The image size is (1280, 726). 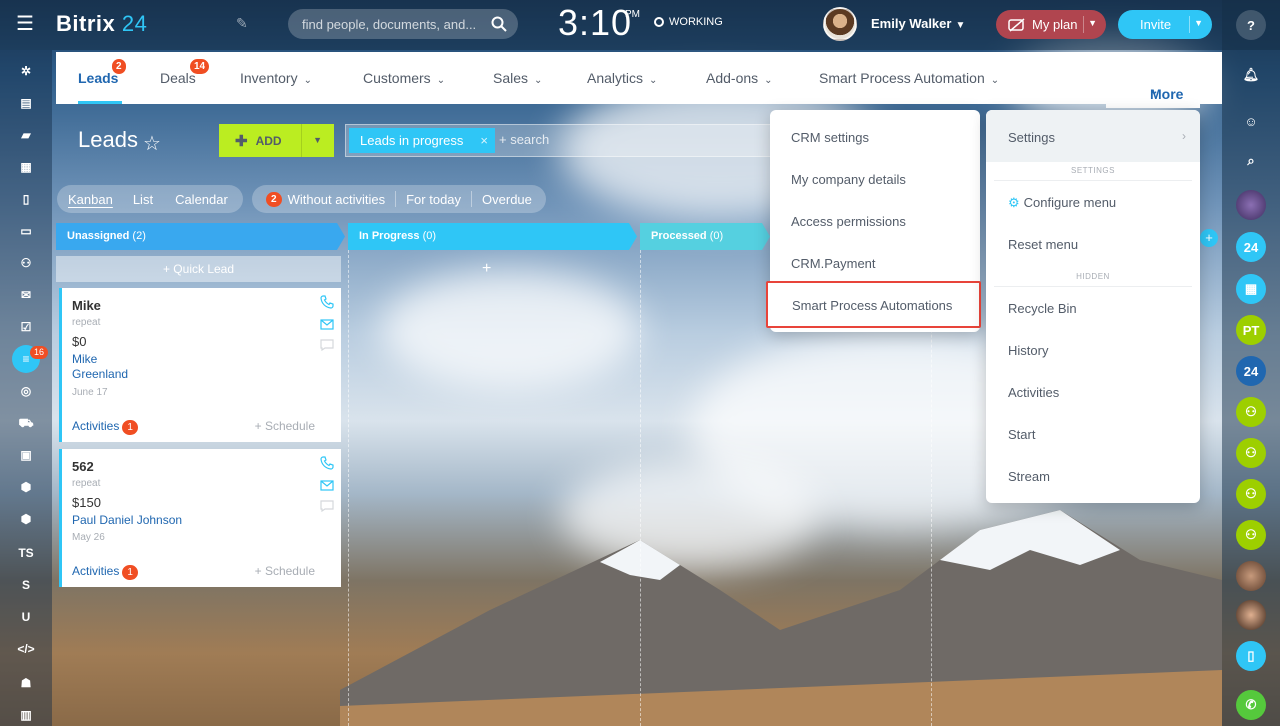 I want to click on invite-button: Invite ▼, so click(x=1165, y=24).